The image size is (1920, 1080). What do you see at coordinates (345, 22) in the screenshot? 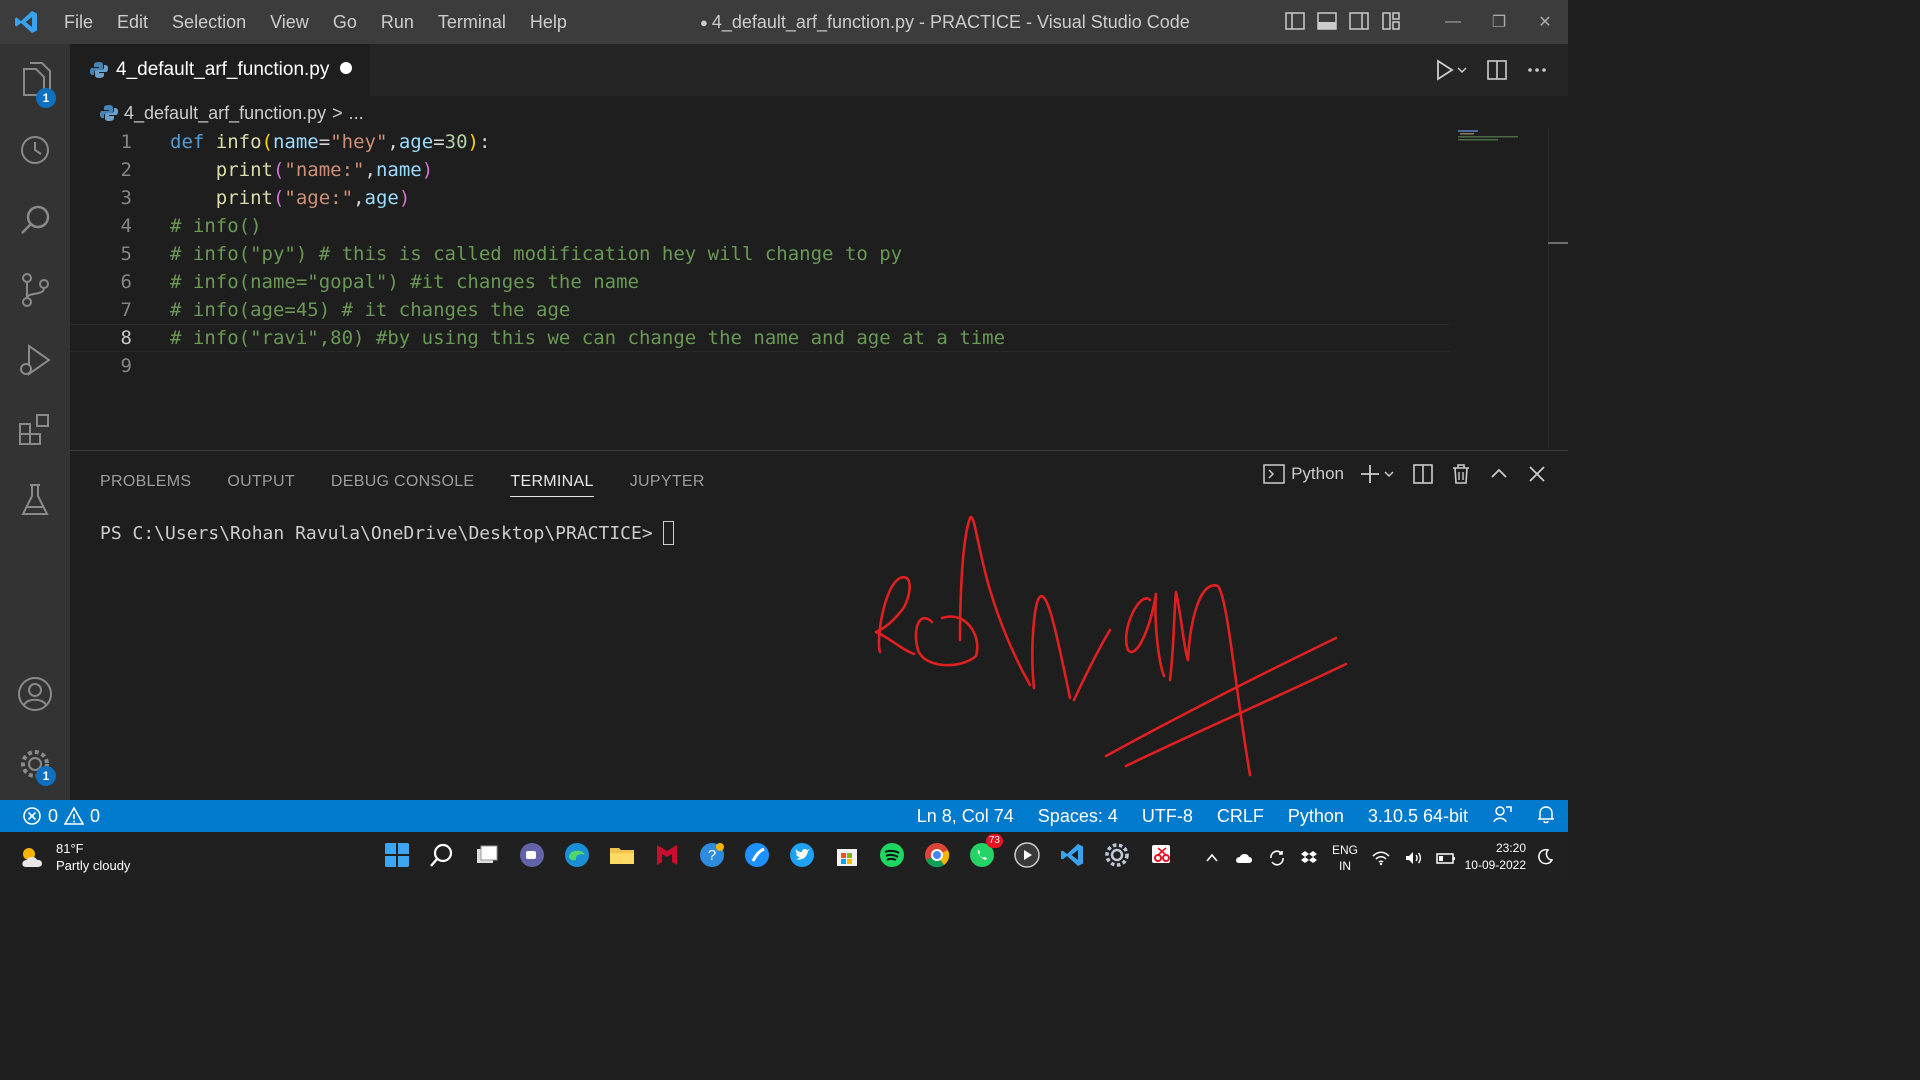
I see `menu-go: Go` at bounding box center [345, 22].